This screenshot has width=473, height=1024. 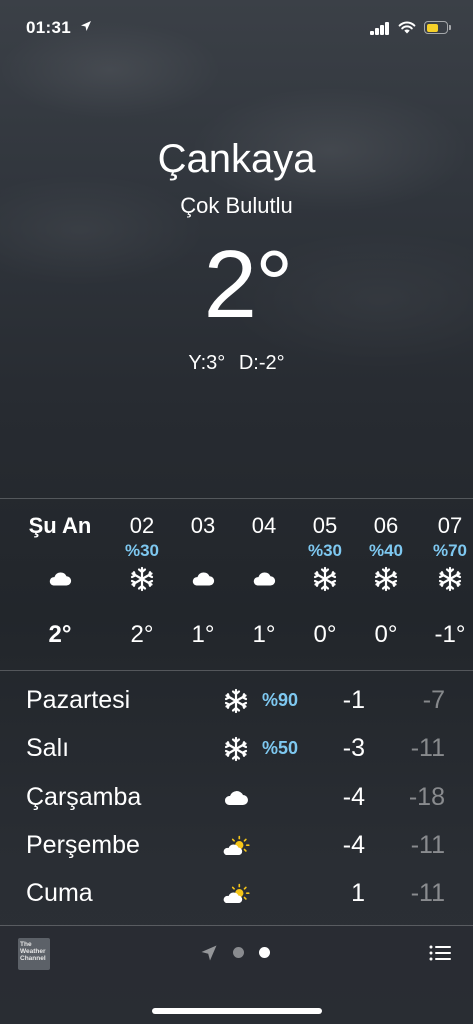 What do you see at coordinates (86, 26) in the screenshot?
I see `location-arrow-icon` at bounding box center [86, 26].